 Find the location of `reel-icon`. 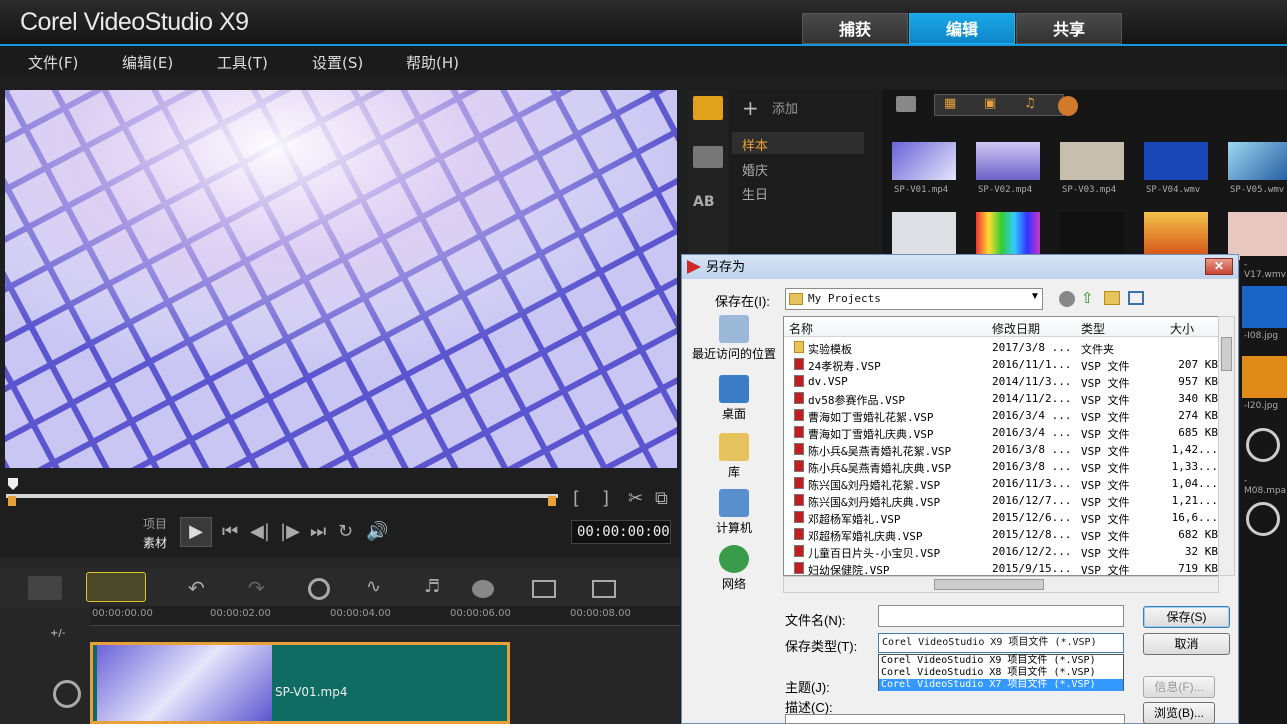

reel-icon is located at coordinates (1068, 106).